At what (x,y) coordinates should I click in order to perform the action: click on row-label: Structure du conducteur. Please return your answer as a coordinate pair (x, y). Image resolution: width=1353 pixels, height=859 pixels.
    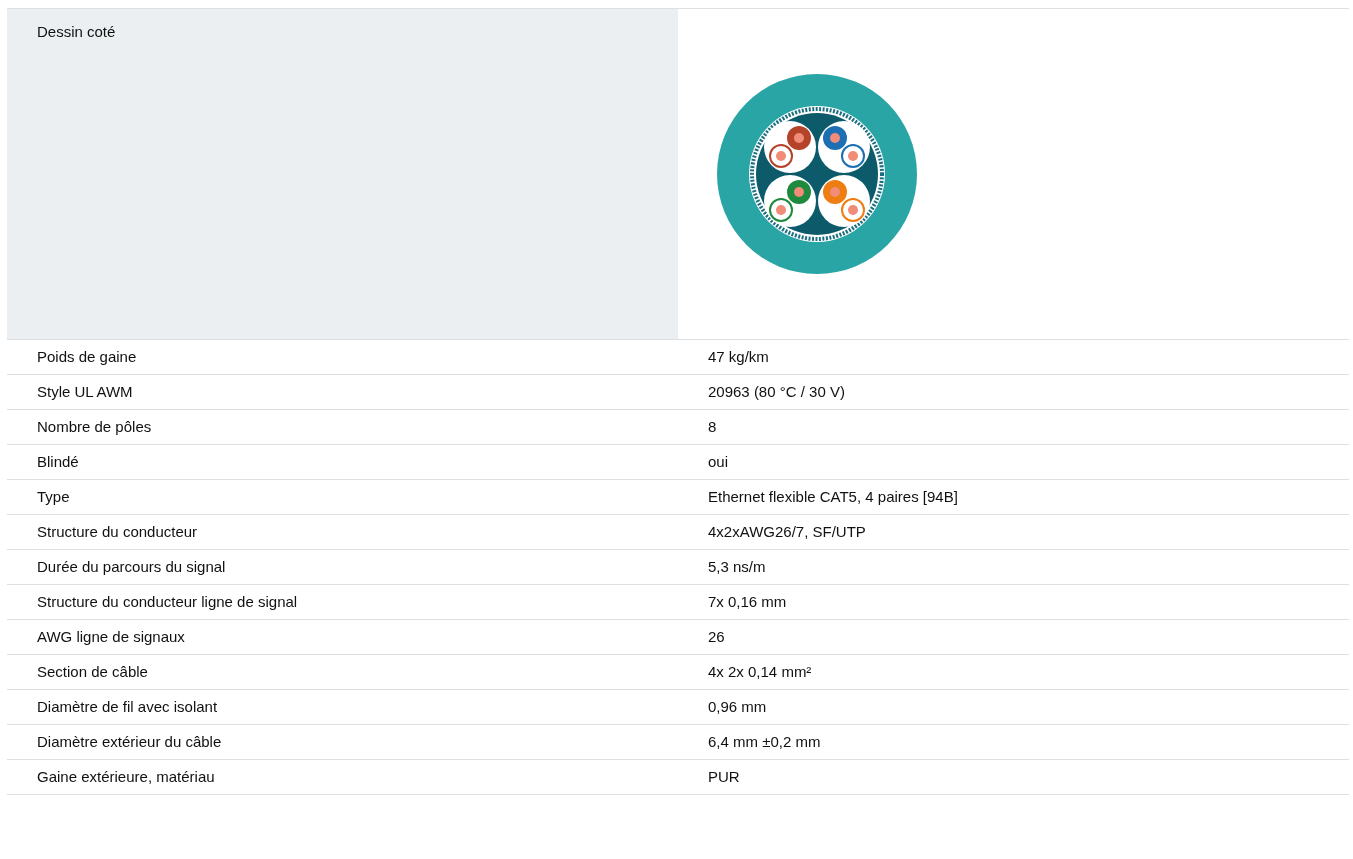
    Looking at the image, I should click on (117, 532).